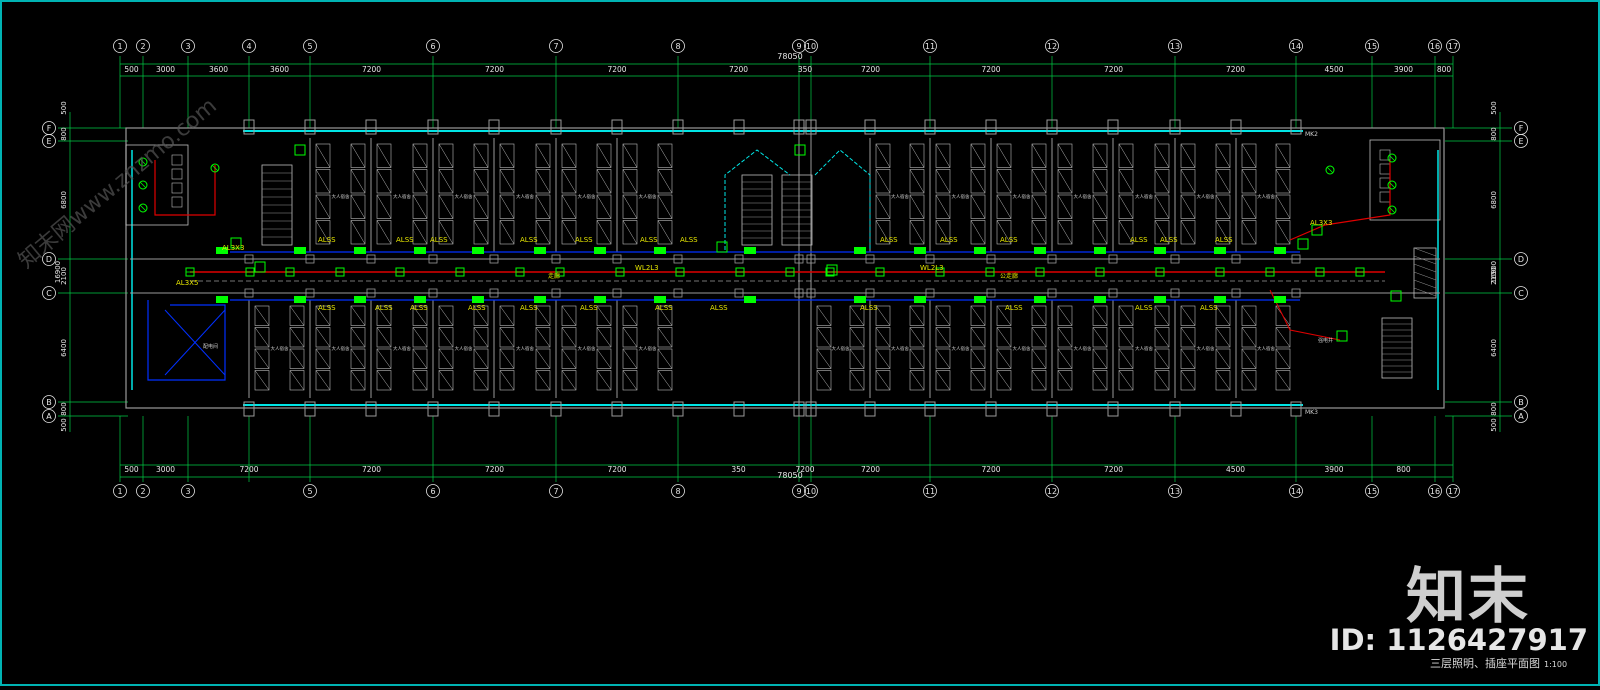  Describe the element at coordinates (930, 491) in the screenshot. I see `axis-bubble-bottom-label: 11` at that location.